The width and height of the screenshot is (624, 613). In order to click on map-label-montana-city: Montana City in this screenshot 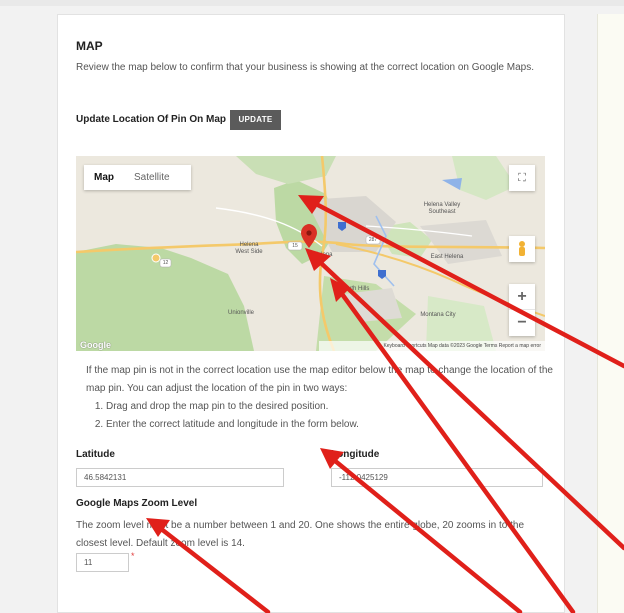, I will do `click(438, 315)`.